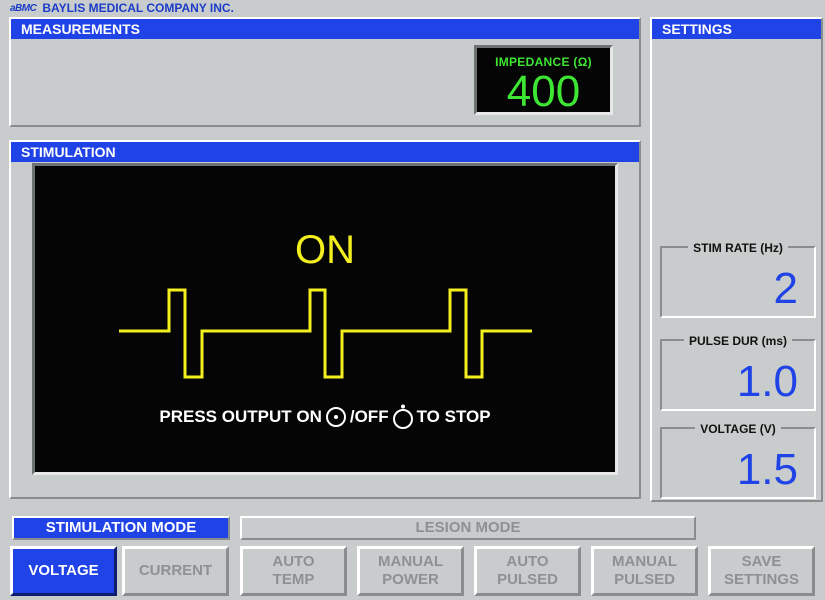 This screenshot has height=600, width=825. Describe the element at coordinates (63, 571) in the screenshot. I see `voltage-button: VOLTAGE` at that location.